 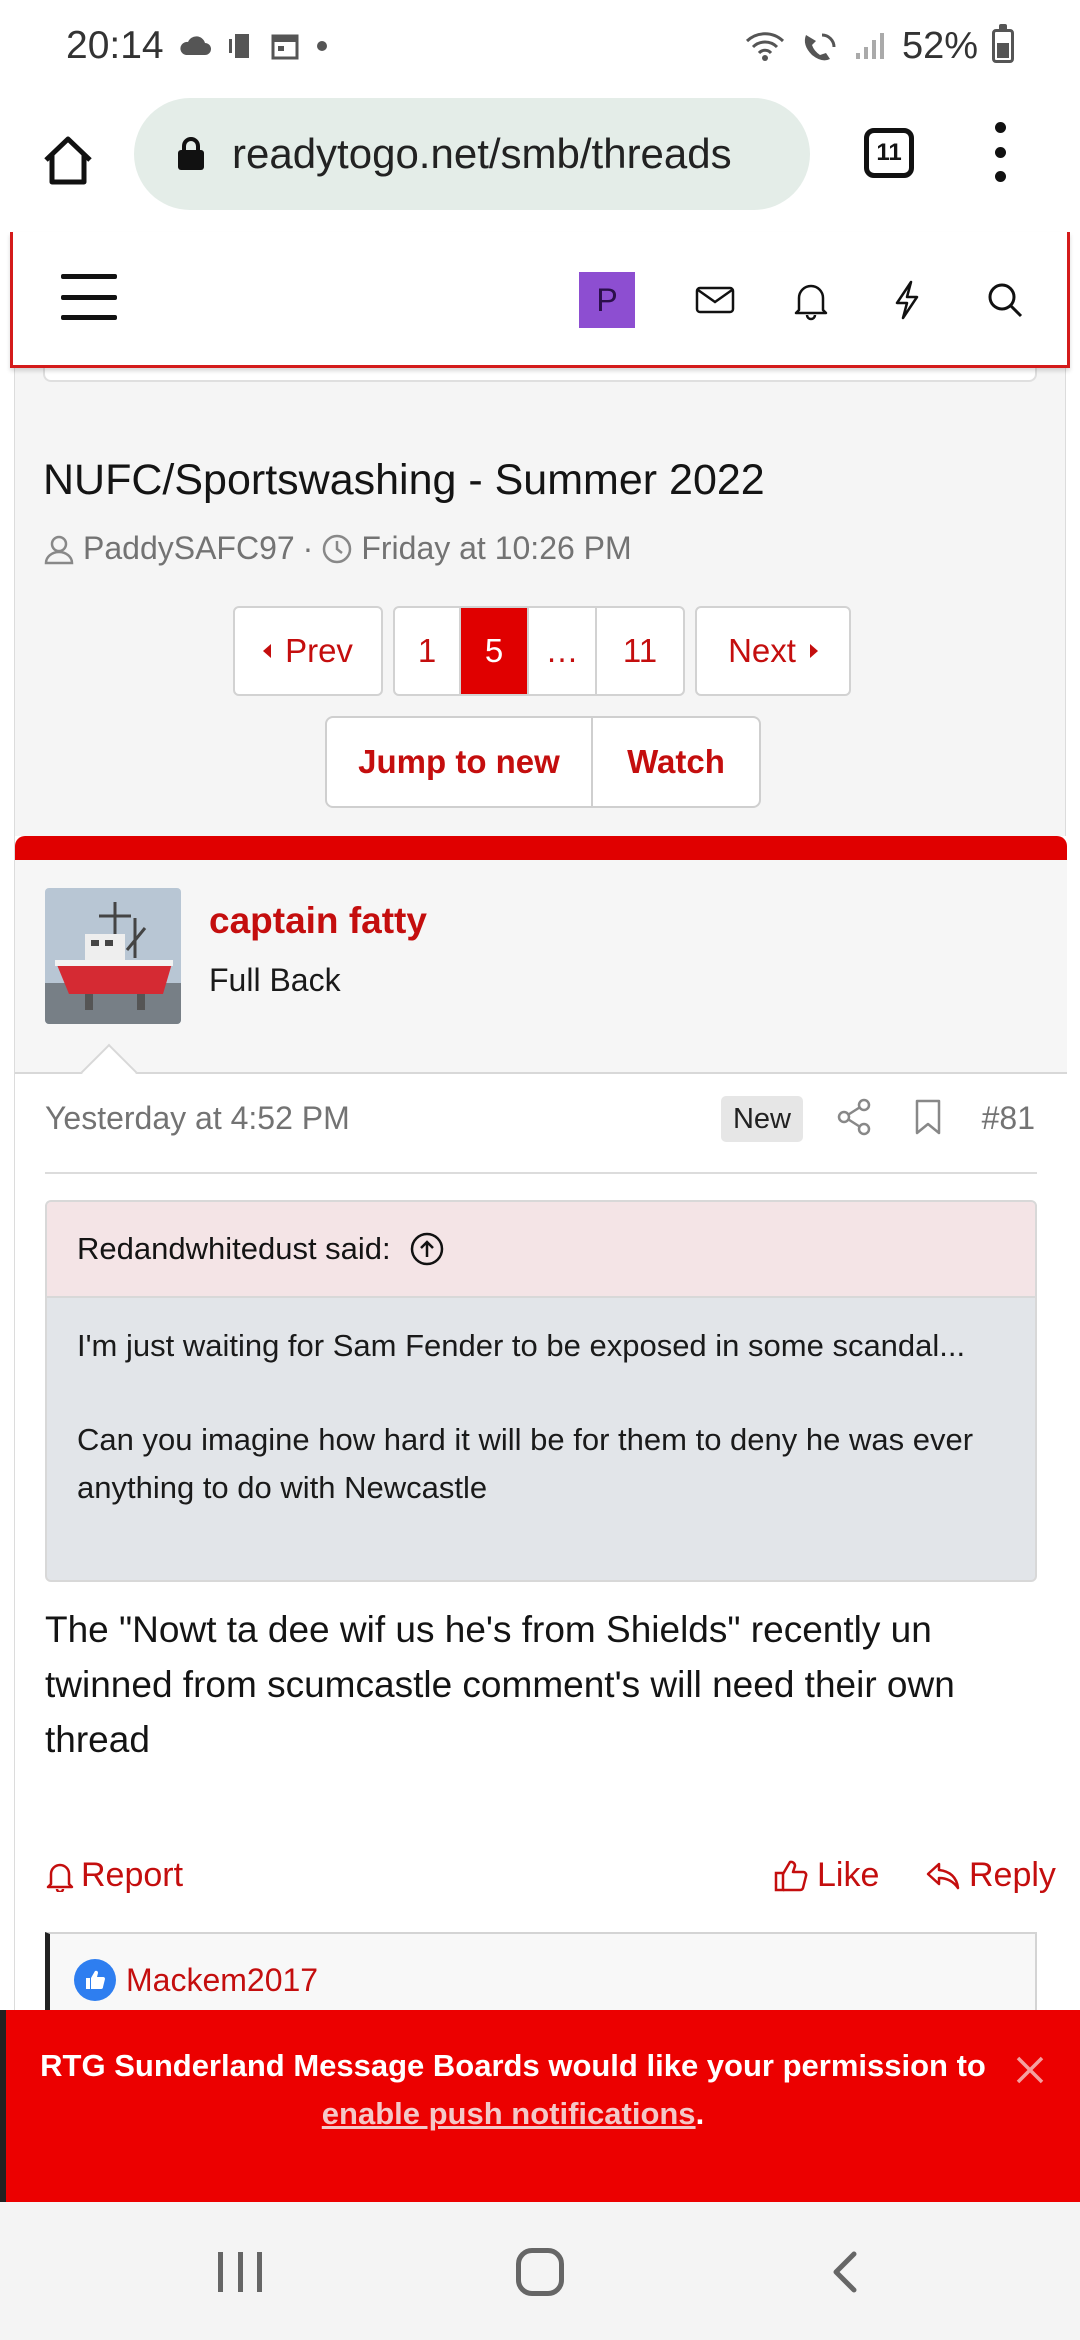 What do you see at coordinates (845, 2272) in the screenshot?
I see `back-icon` at bounding box center [845, 2272].